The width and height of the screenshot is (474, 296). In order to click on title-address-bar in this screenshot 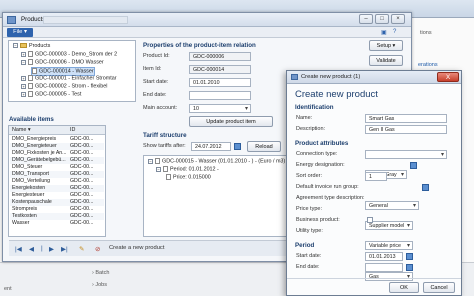, I will do `click(85, 20)`.